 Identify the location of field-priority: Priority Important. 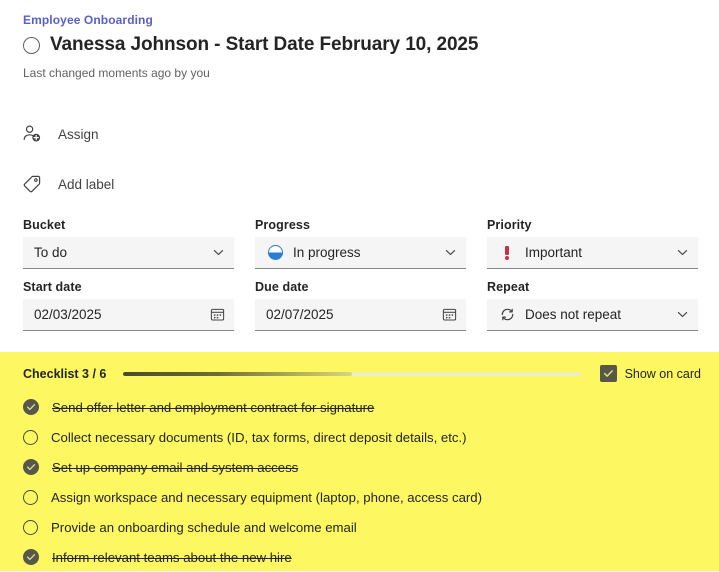
(592, 243).